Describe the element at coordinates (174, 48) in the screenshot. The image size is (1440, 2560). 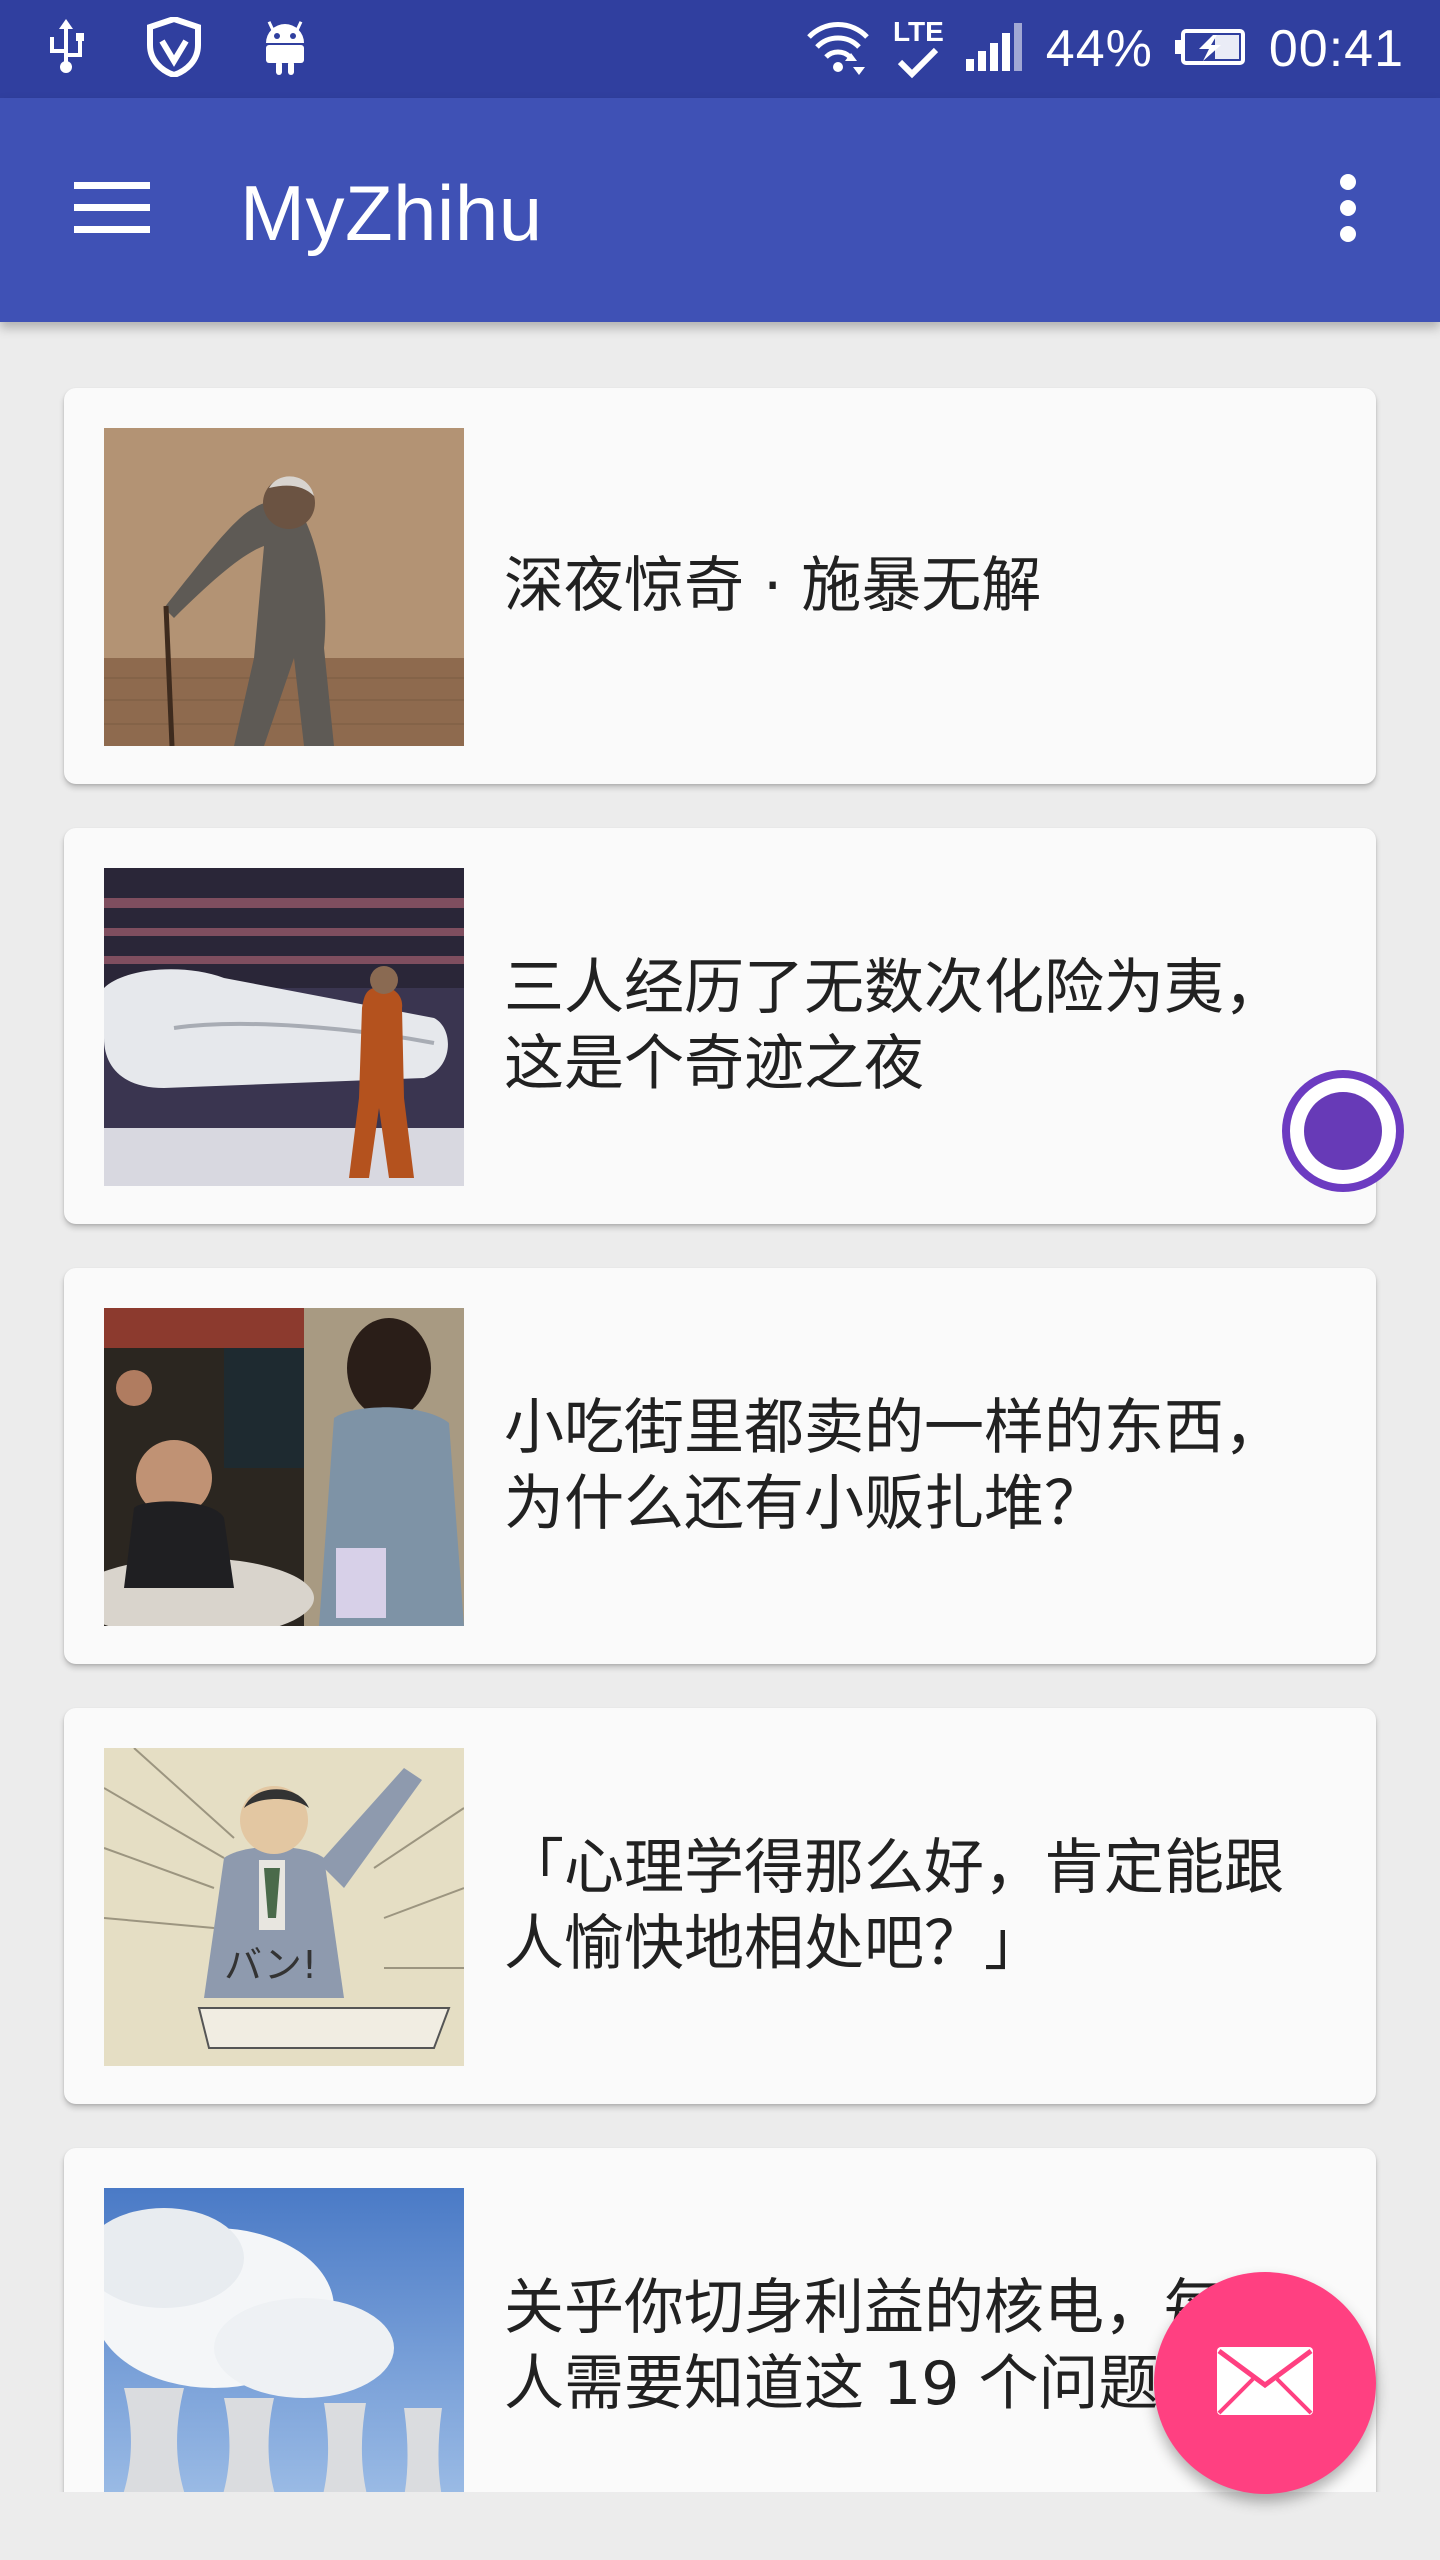
I see `shield-icon` at that location.